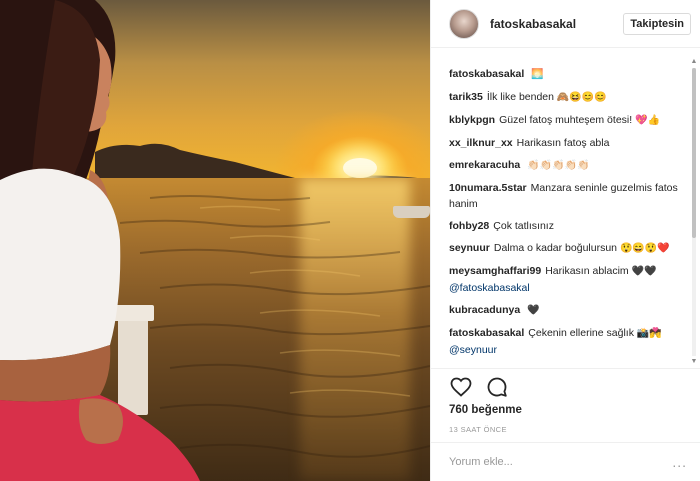 Image resolution: width=700 pixels, height=481 pixels. What do you see at coordinates (694, 153) in the screenshot?
I see `scroll-thumb` at bounding box center [694, 153].